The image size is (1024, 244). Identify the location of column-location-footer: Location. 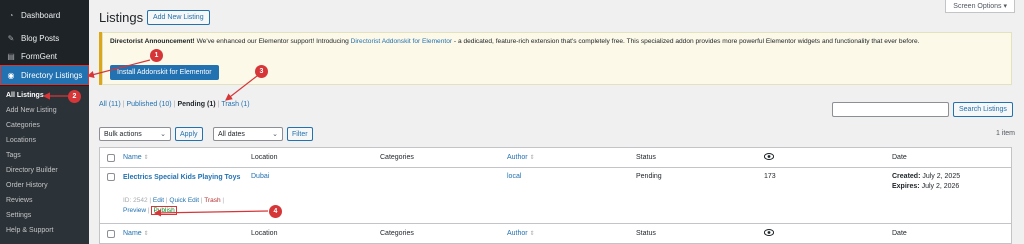
(264, 233).